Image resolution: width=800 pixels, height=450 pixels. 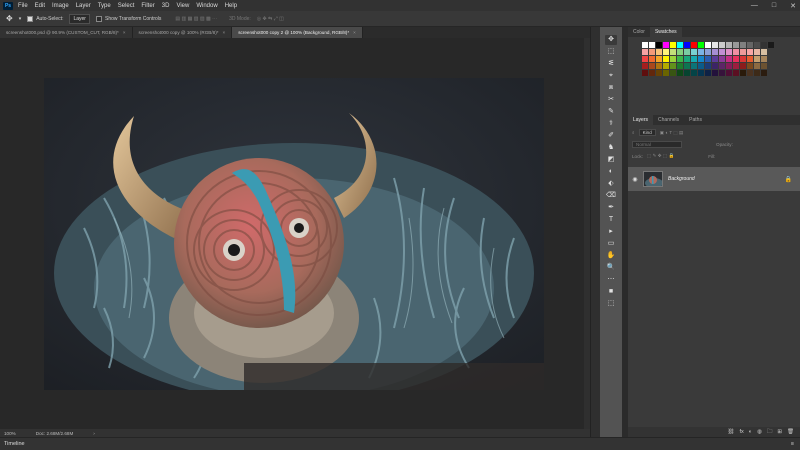 I want to click on minimize-icon: —, so click(x=754, y=5).